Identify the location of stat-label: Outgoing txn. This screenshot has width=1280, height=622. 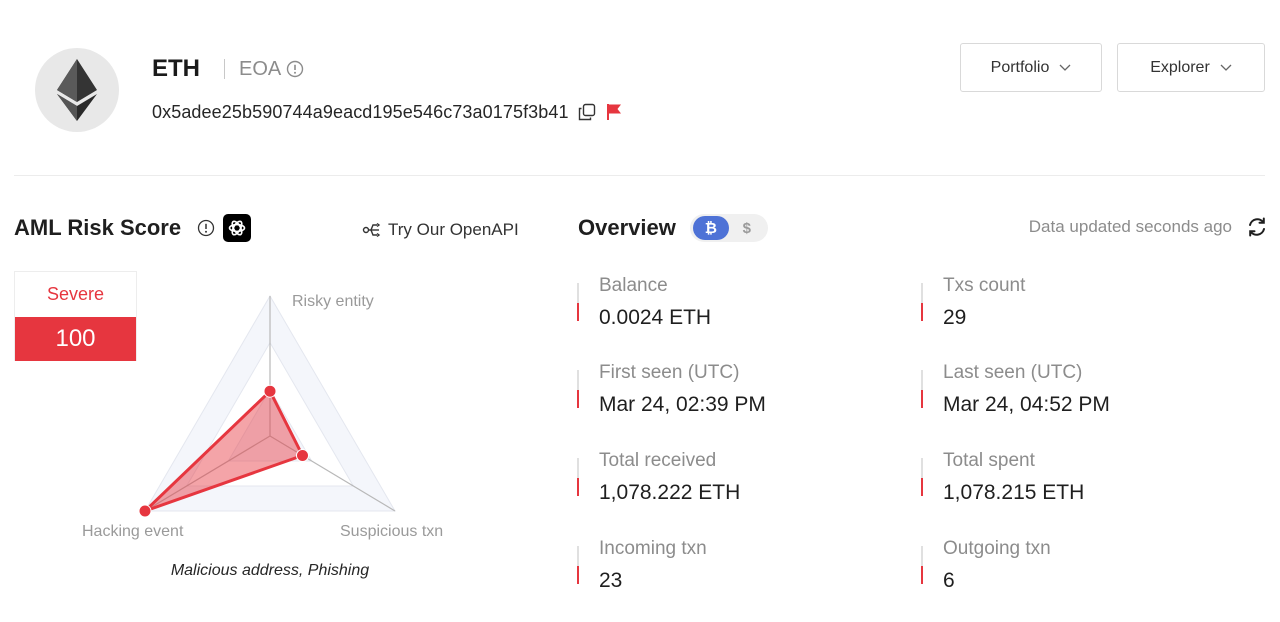
(997, 548).